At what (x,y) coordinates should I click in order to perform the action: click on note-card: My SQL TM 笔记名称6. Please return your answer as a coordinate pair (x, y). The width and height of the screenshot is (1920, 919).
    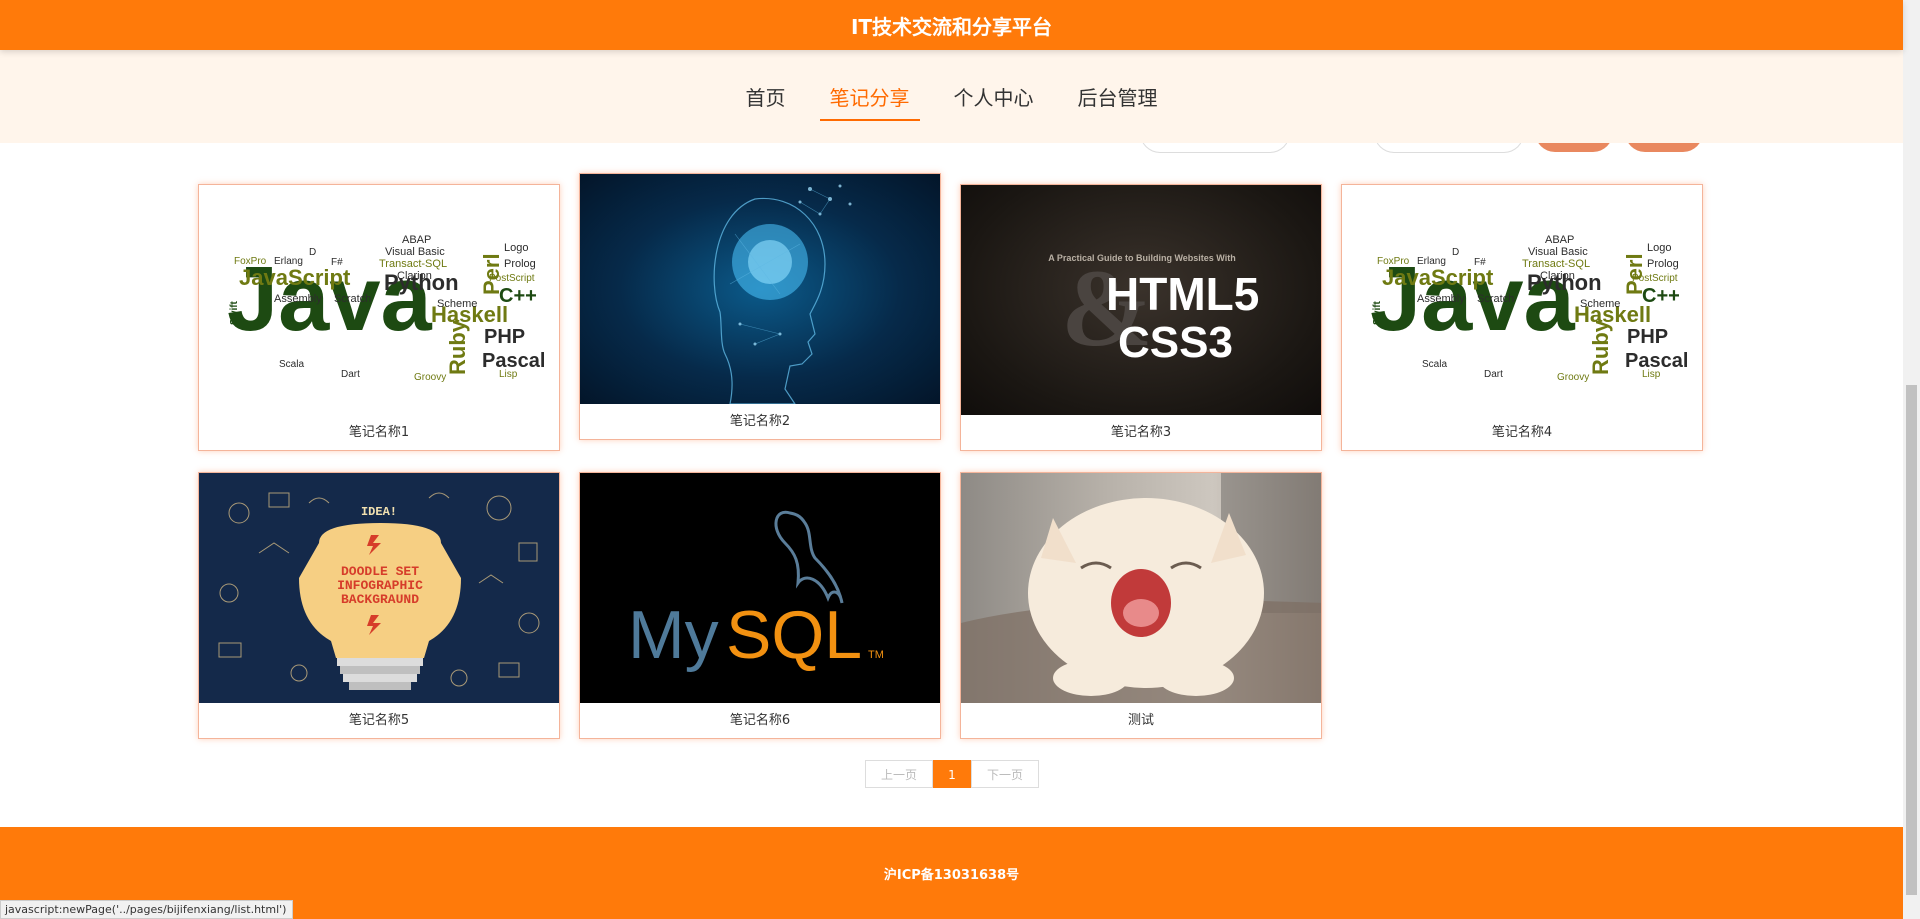
    Looking at the image, I should click on (760, 605).